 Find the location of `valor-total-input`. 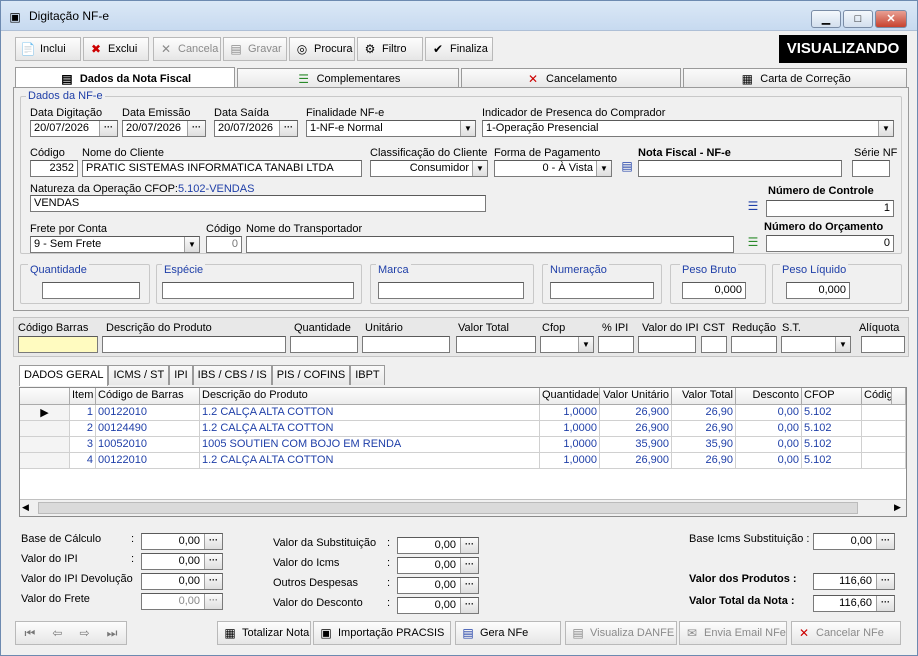

valor-total-input is located at coordinates (496, 344).